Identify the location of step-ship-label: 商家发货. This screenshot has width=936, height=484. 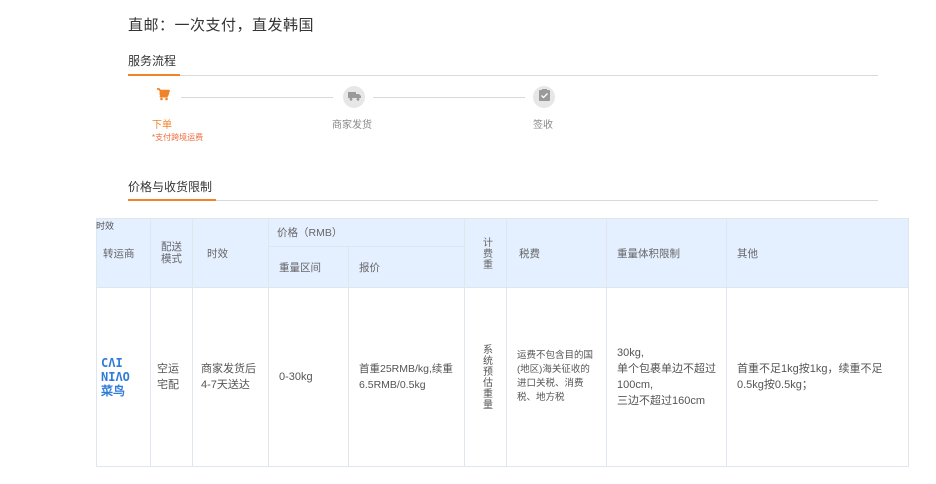
(352, 125).